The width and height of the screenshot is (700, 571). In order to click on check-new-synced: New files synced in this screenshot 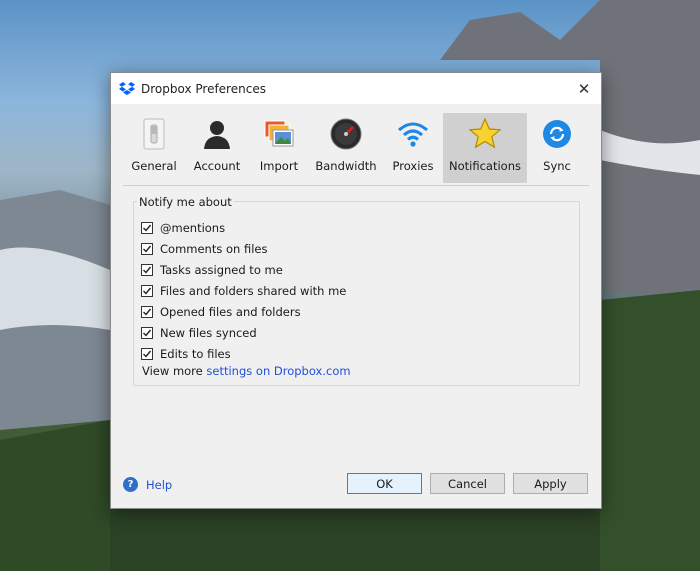, I will do `click(243, 332)`.